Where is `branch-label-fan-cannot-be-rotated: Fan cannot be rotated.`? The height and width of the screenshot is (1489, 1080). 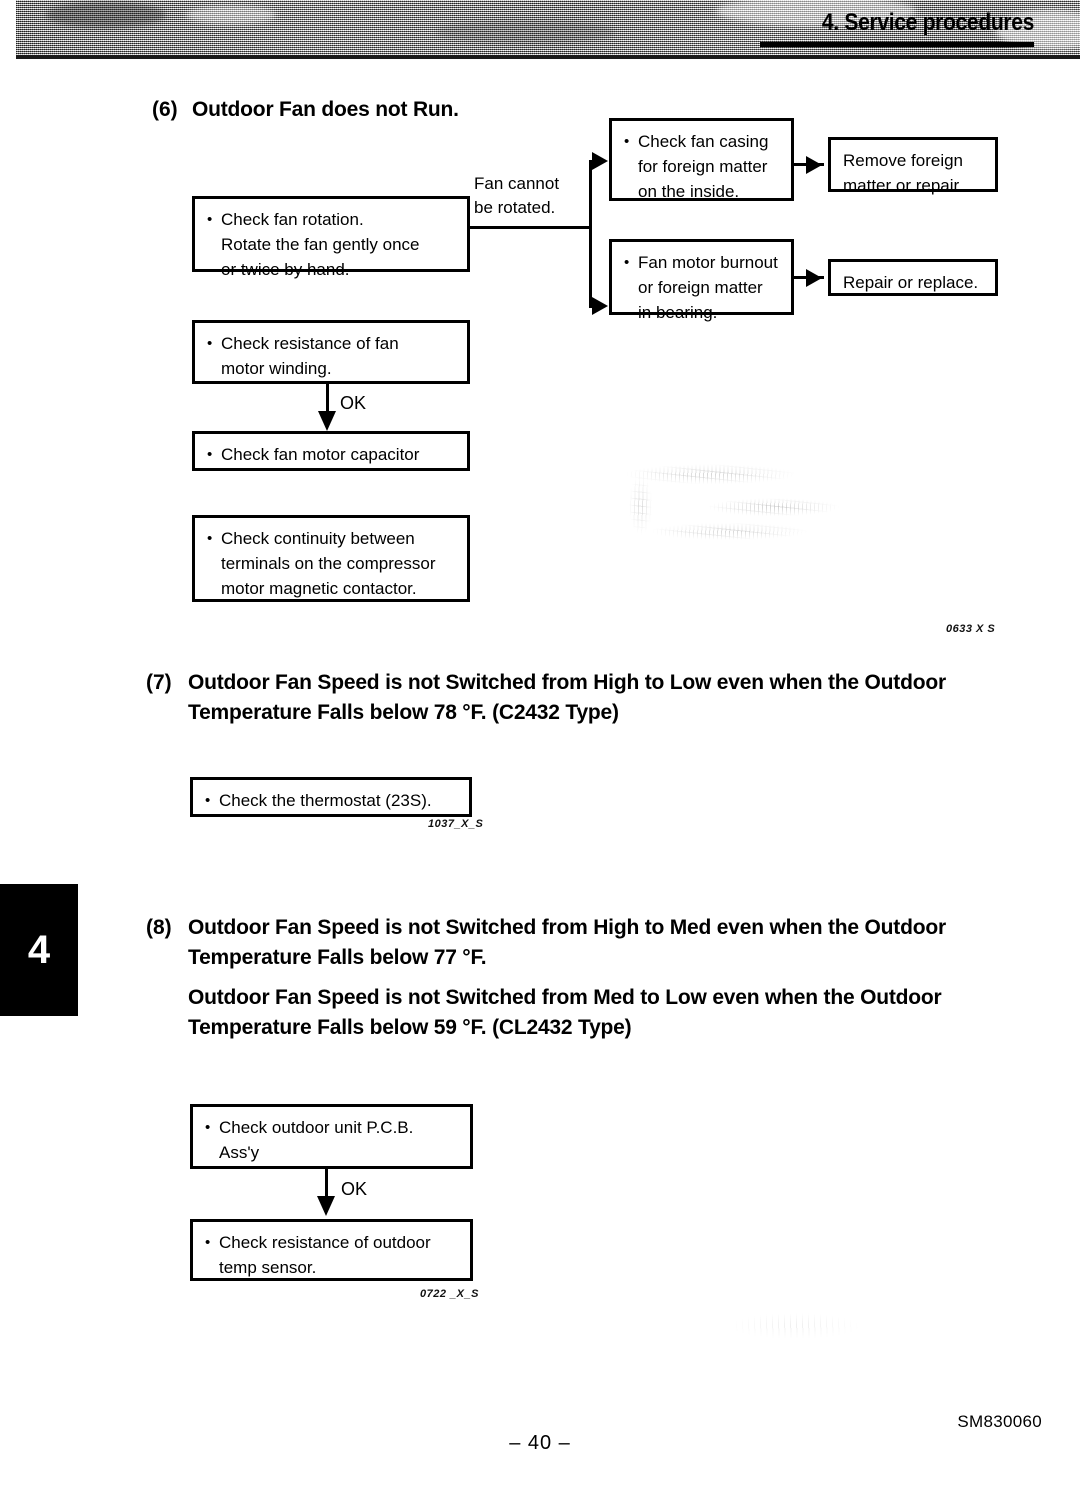
branch-label-fan-cannot-be-rotated: Fan cannot be rotated. is located at coordinates (517, 195).